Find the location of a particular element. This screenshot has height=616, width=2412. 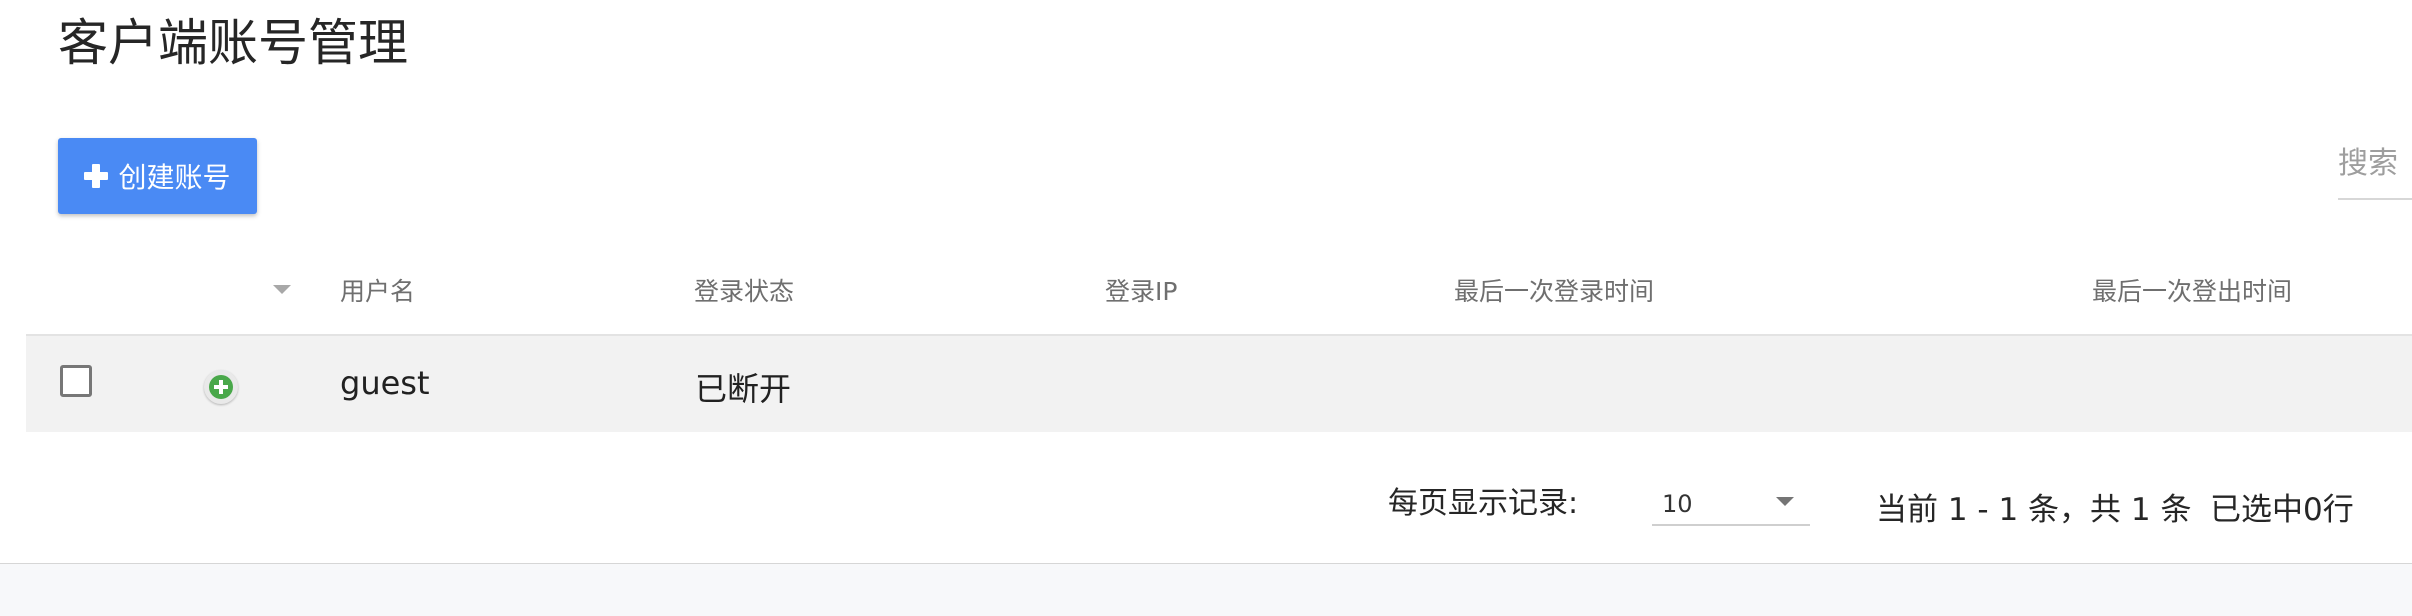

column-header-login-ip: 登录IP is located at coordinates (1141, 290).